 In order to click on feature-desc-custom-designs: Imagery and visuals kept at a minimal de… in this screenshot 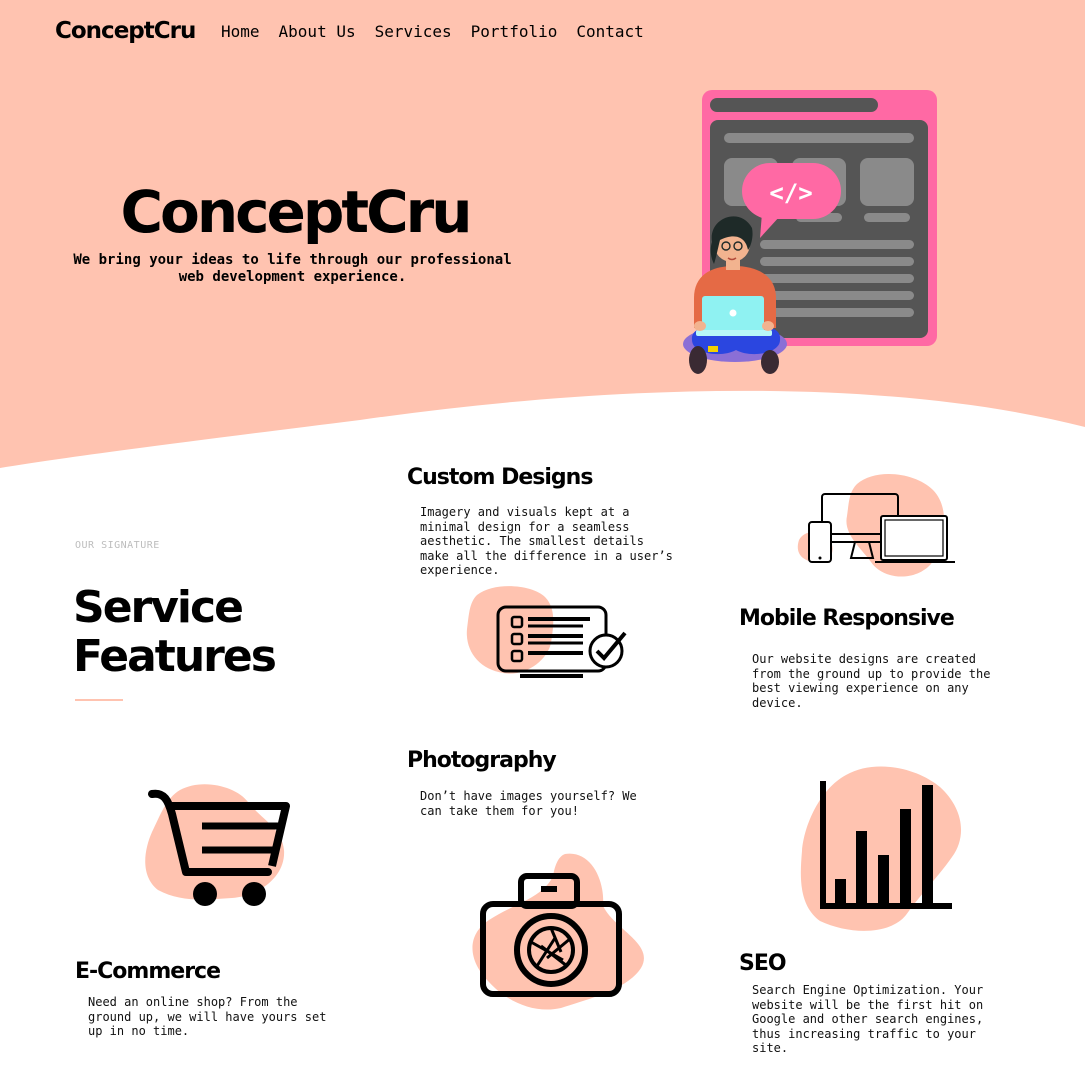, I will do `click(546, 541)`.